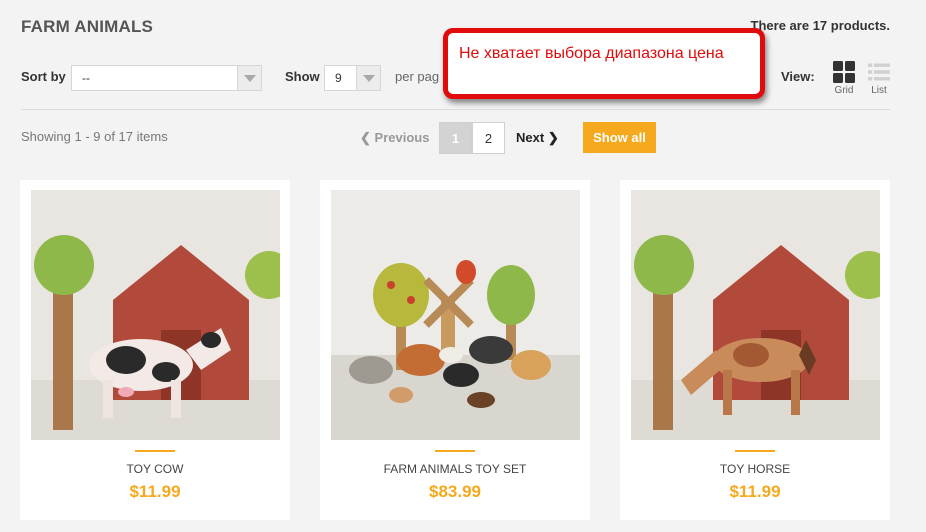  I want to click on list-view-toggle: List, so click(879, 78).